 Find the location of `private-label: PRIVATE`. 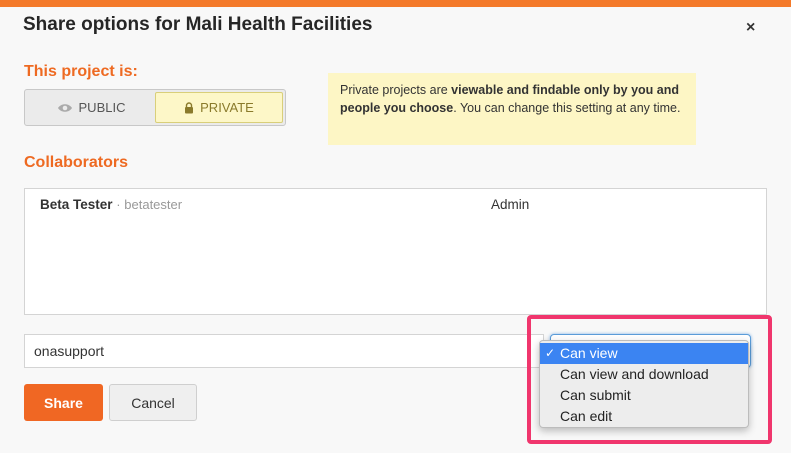

private-label: PRIVATE is located at coordinates (227, 107).